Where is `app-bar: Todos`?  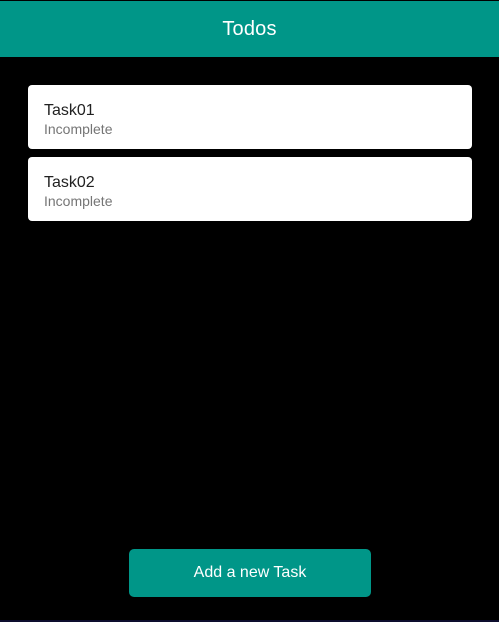
app-bar: Todos is located at coordinates (249, 29).